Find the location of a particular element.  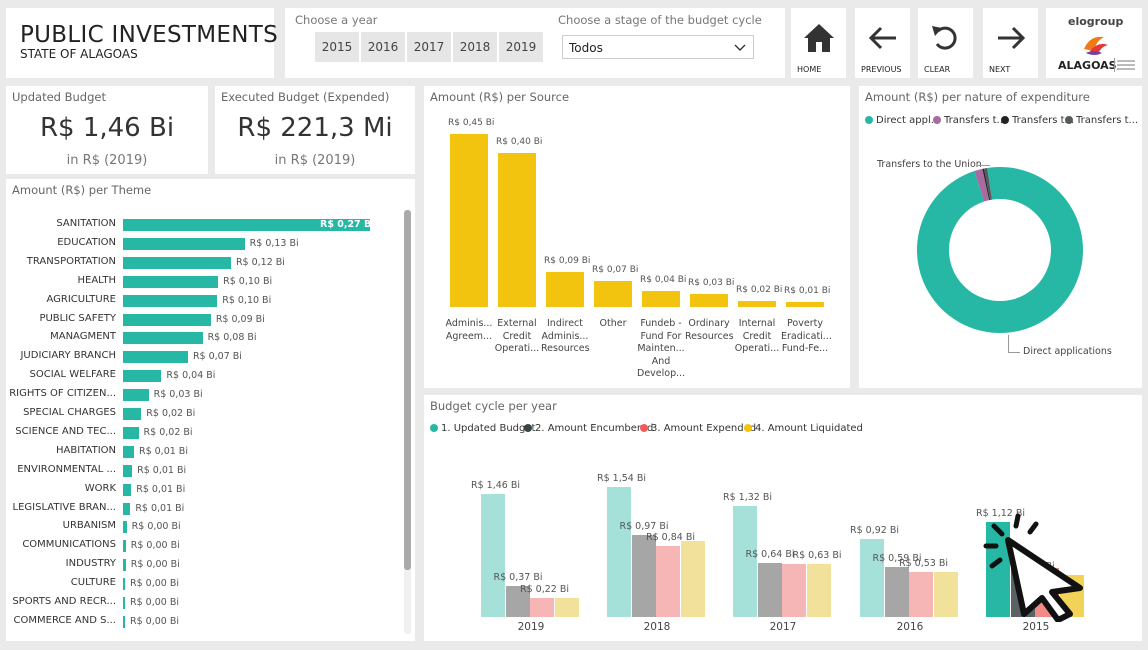

clear-button: CLEAR is located at coordinates (945, 43).